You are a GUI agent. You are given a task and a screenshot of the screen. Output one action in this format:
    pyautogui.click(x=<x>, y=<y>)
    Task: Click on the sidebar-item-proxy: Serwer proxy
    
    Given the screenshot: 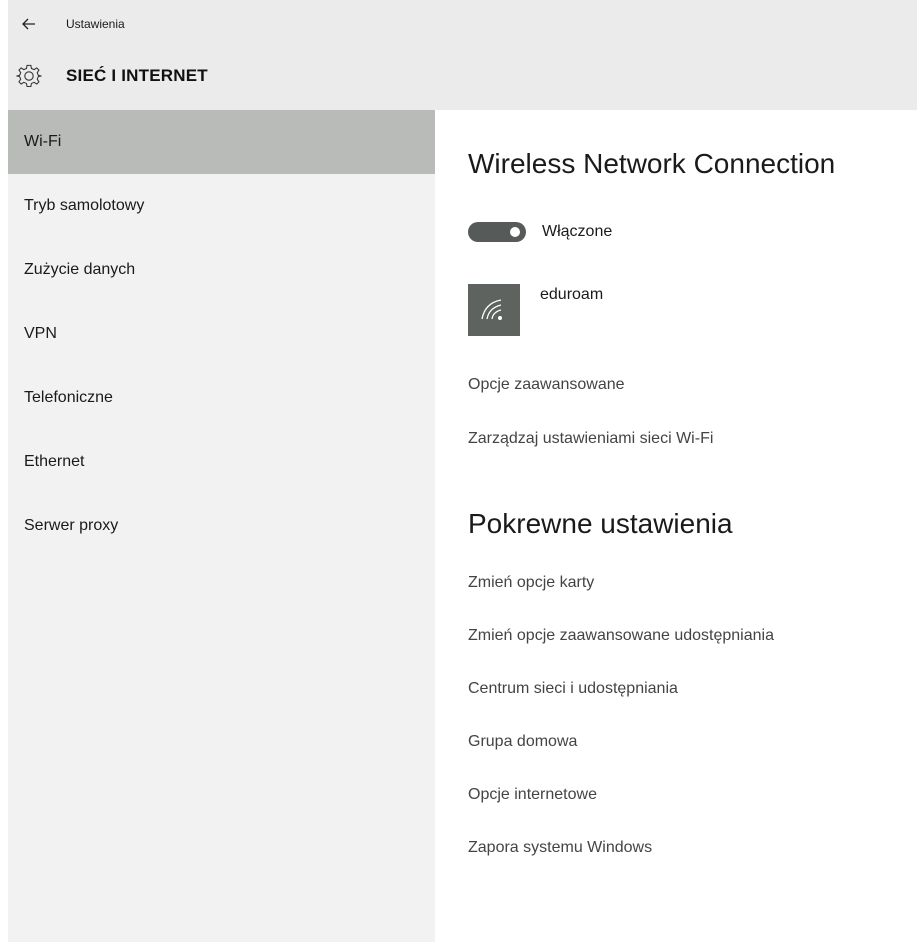 What is the action you would take?
    pyautogui.click(x=221, y=526)
    